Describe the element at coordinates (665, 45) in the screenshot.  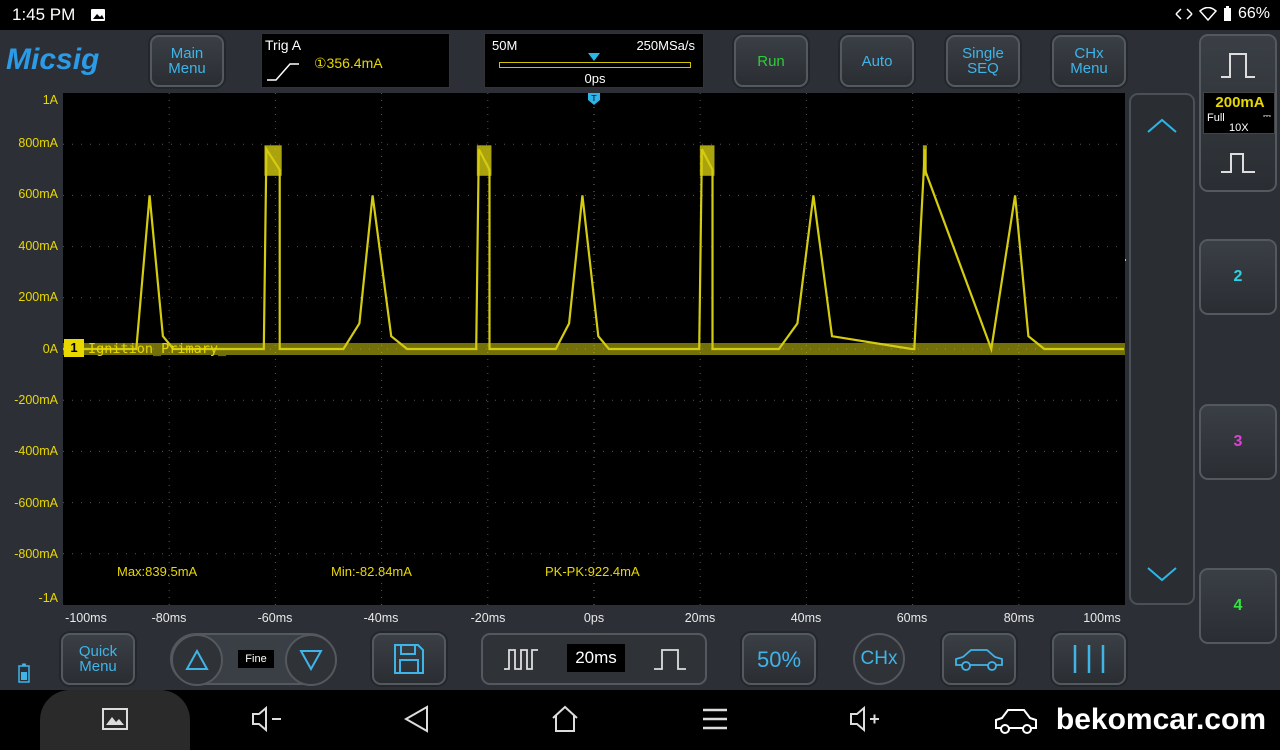
I see `sample-rate: 250MSa/s` at that location.